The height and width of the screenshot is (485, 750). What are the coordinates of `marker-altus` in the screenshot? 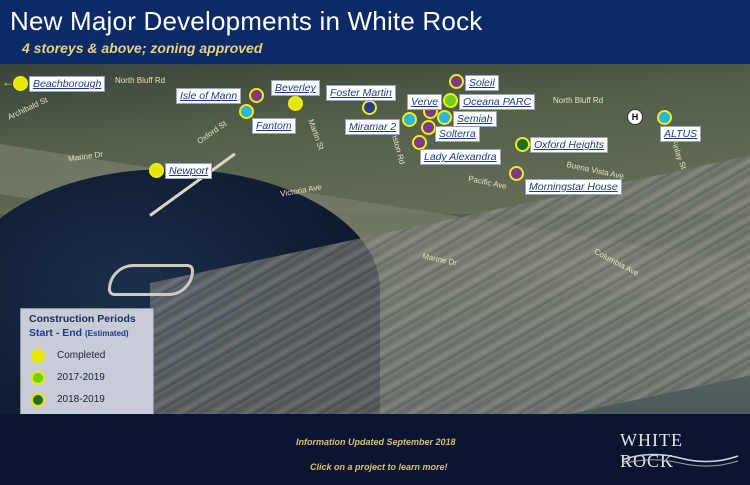 It's located at (664, 117).